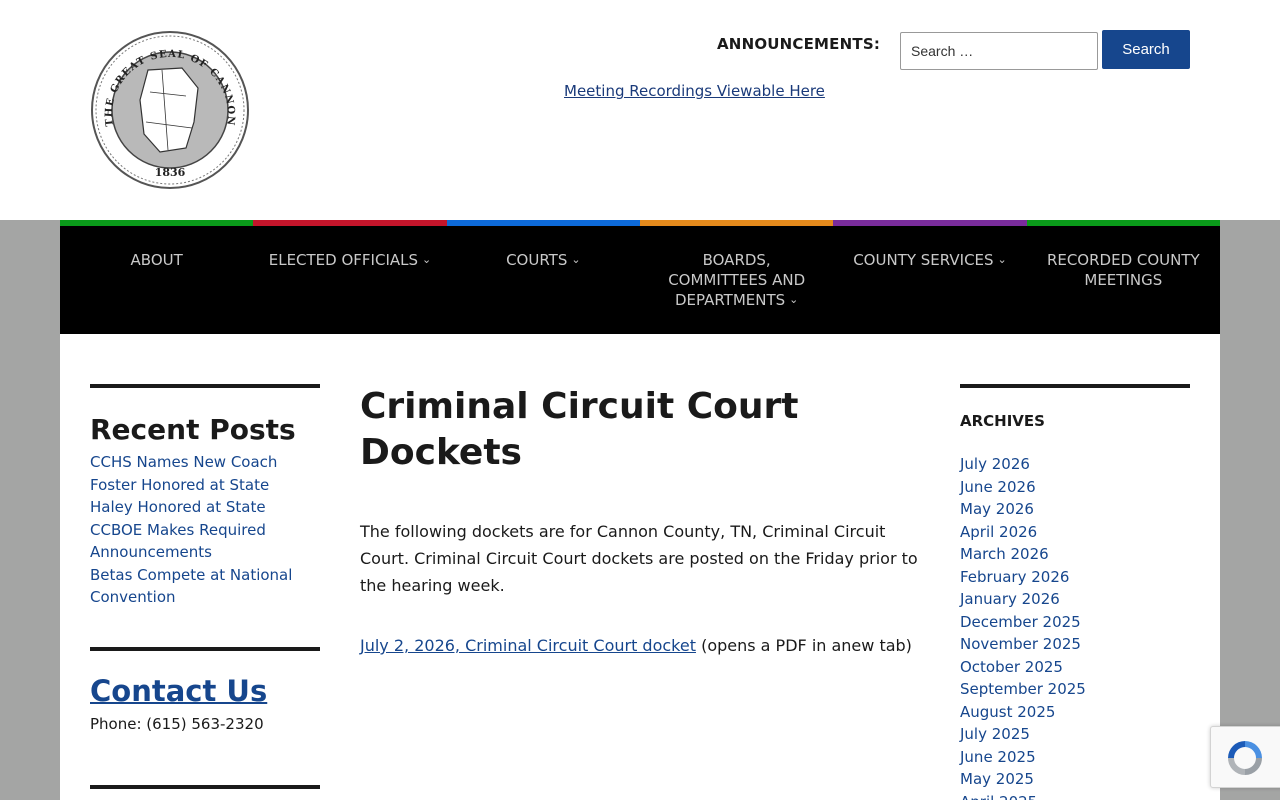 This screenshot has height=800, width=1280. I want to click on nav-item-elected-officials: ELECTED OFFICIALS ⌄, so click(350, 277).